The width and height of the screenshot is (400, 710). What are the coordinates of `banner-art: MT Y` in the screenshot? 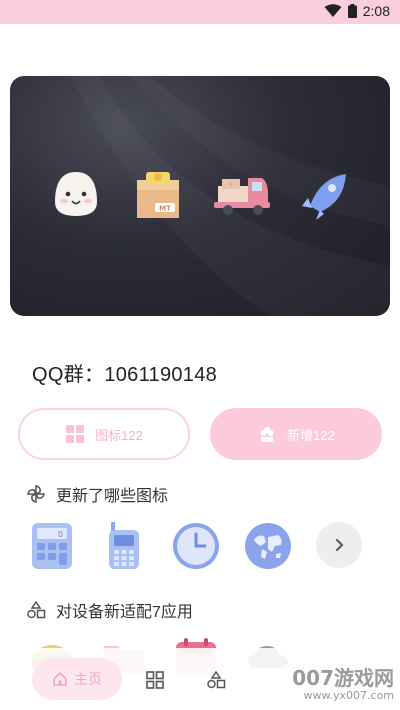 It's located at (200, 196).